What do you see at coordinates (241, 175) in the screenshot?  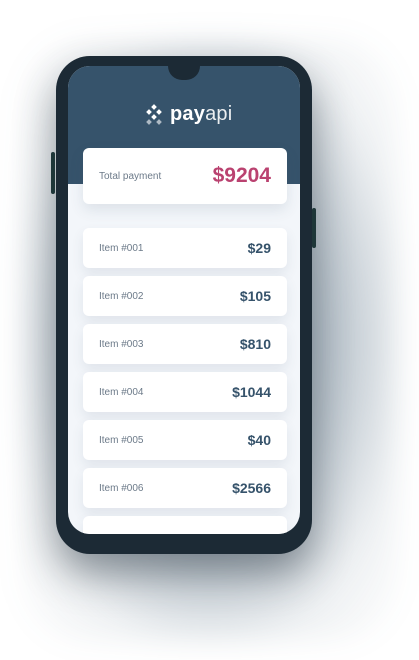 I see `total-payment-value: $9204` at bounding box center [241, 175].